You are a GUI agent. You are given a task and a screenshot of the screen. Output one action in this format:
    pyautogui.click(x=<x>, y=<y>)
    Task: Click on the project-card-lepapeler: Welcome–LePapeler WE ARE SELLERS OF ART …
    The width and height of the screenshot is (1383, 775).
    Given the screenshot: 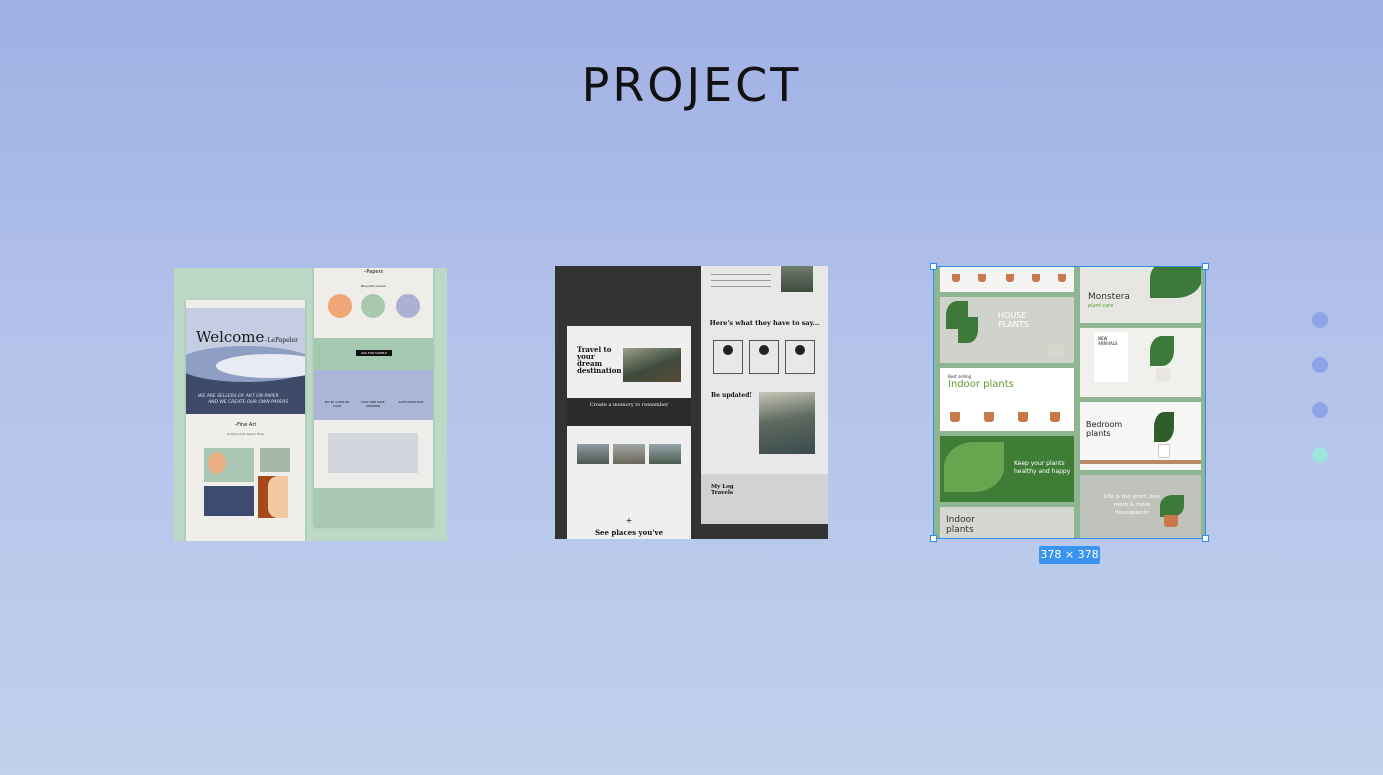 What is the action you would take?
    pyautogui.click(x=310, y=404)
    